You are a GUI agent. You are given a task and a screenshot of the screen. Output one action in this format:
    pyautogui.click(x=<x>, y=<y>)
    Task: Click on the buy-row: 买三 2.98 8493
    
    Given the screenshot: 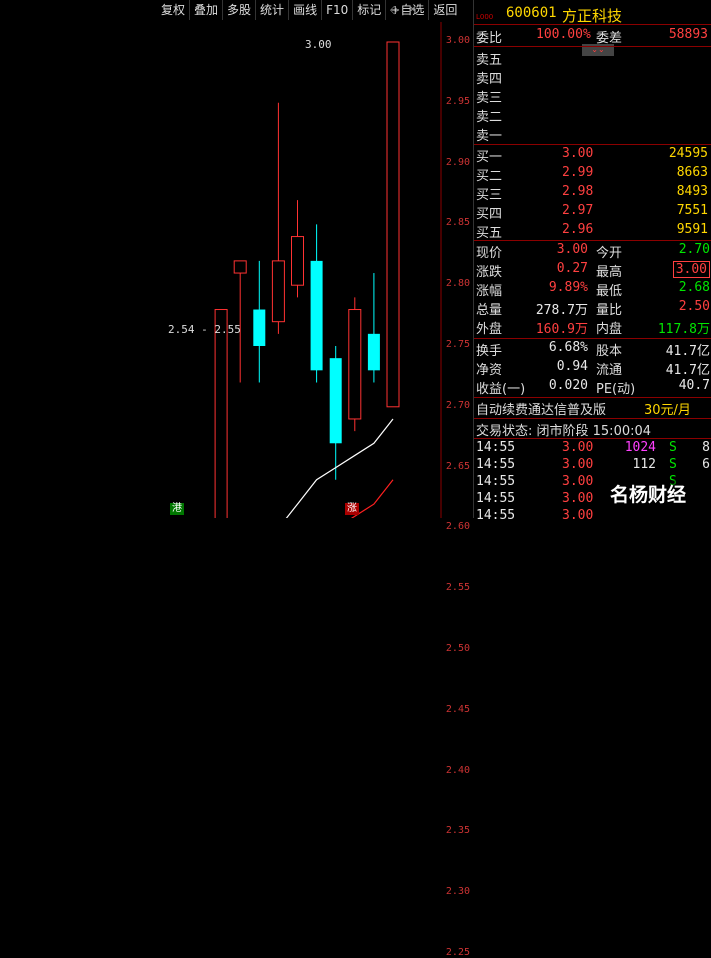 What is the action you would take?
    pyautogui.click(x=592, y=193)
    